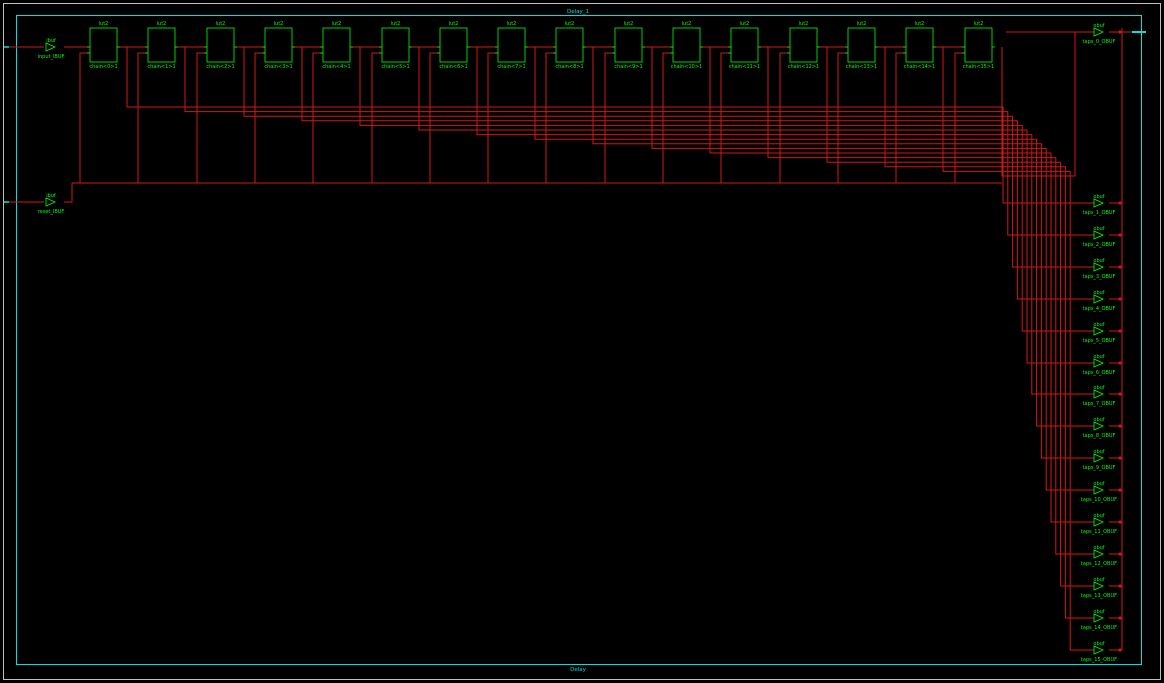 Image resolution: width=1164 pixels, height=683 pixels. What do you see at coordinates (1099, 277) in the screenshot?
I see `buffer-instance-label: taps_3_OBUF` at bounding box center [1099, 277].